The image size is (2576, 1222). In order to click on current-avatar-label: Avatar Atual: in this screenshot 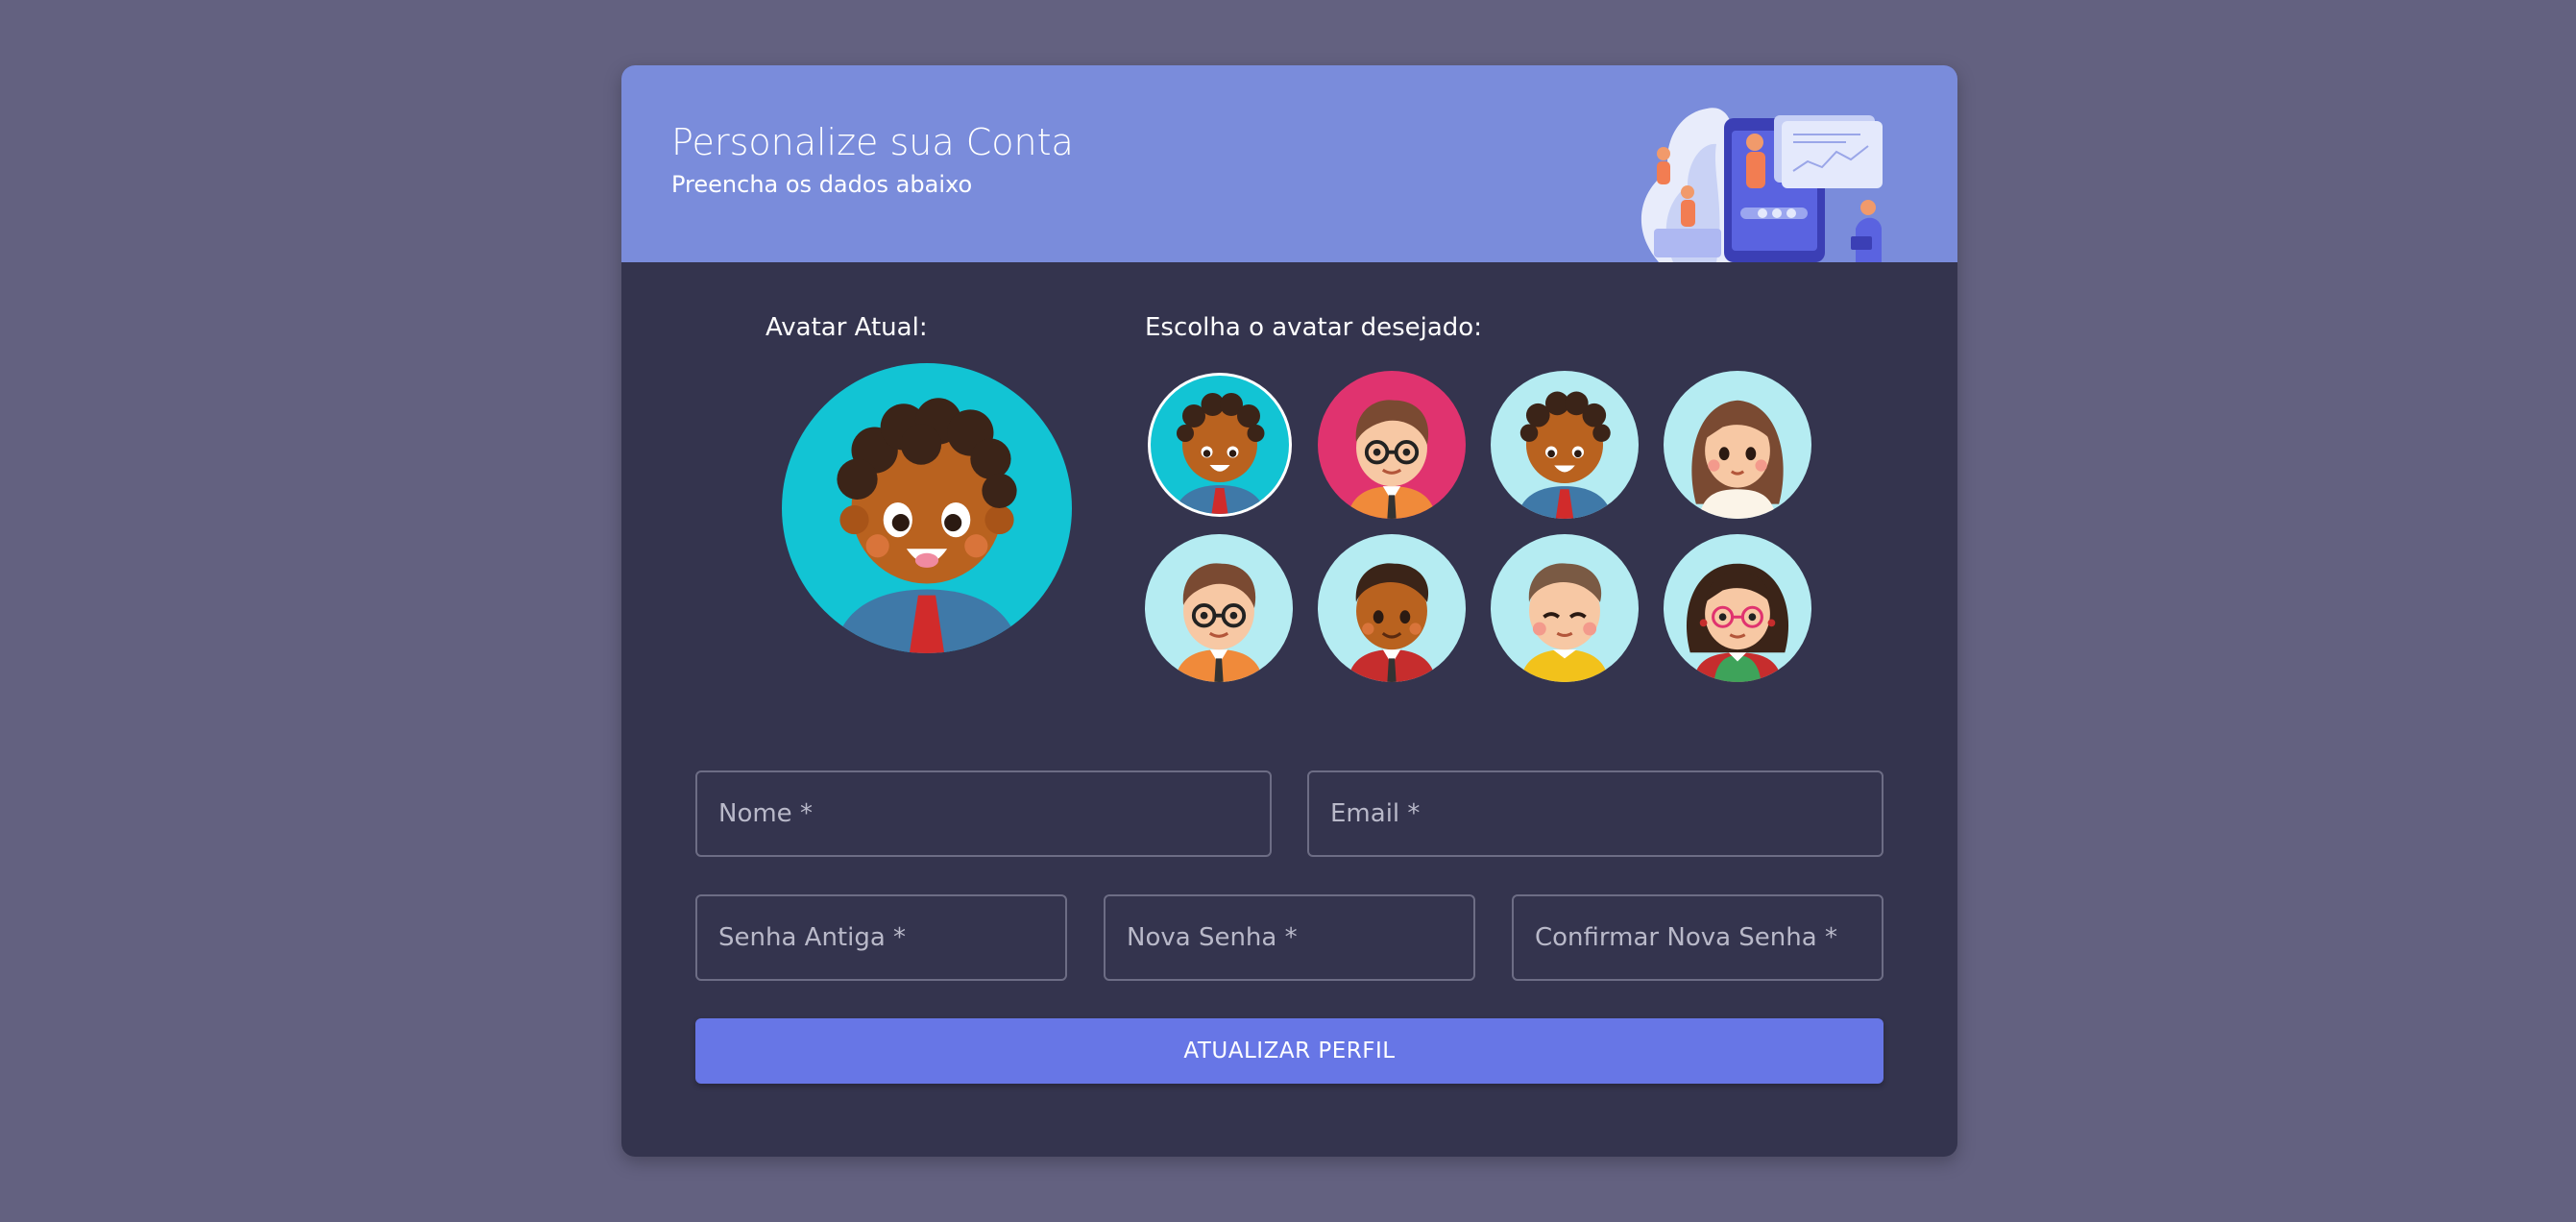, I will do `click(847, 327)`.